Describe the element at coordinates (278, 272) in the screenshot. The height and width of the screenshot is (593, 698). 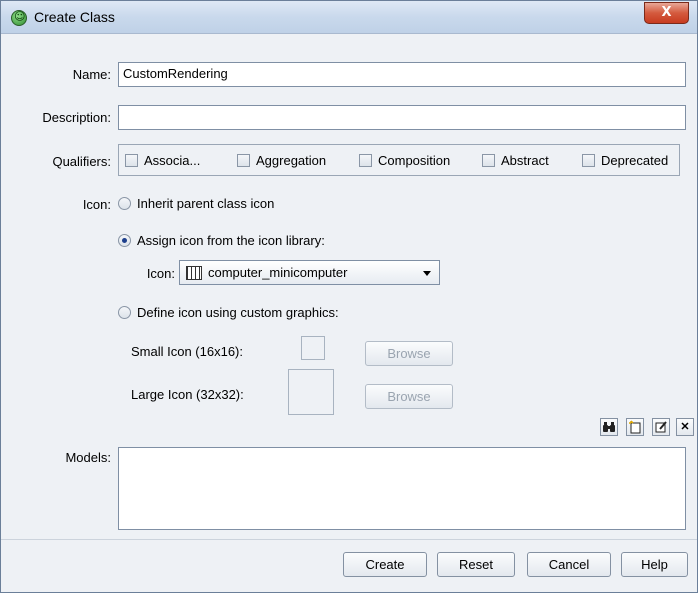
I see `icon-library-selected: computer_minicomputer` at that location.